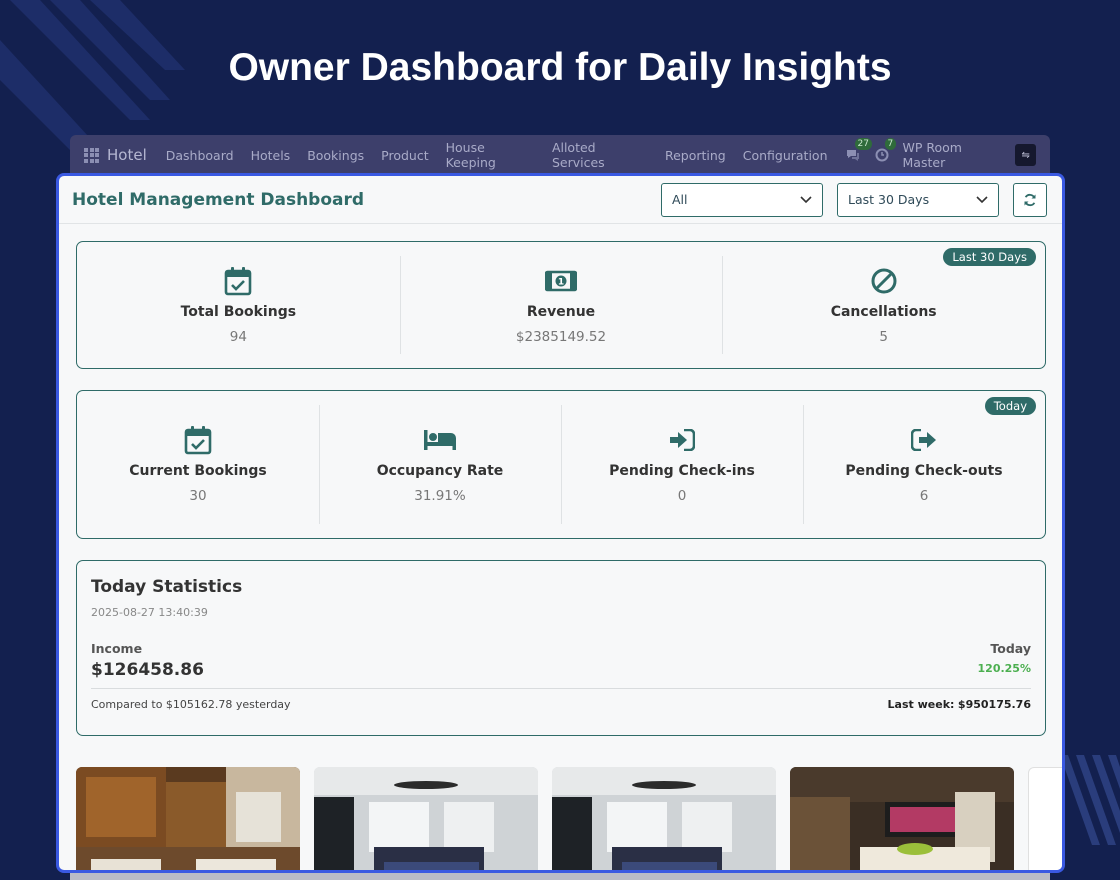 The height and width of the screenshot is (880, 1120). I want to click on hotel-filter-value: All, so click(680, 199).